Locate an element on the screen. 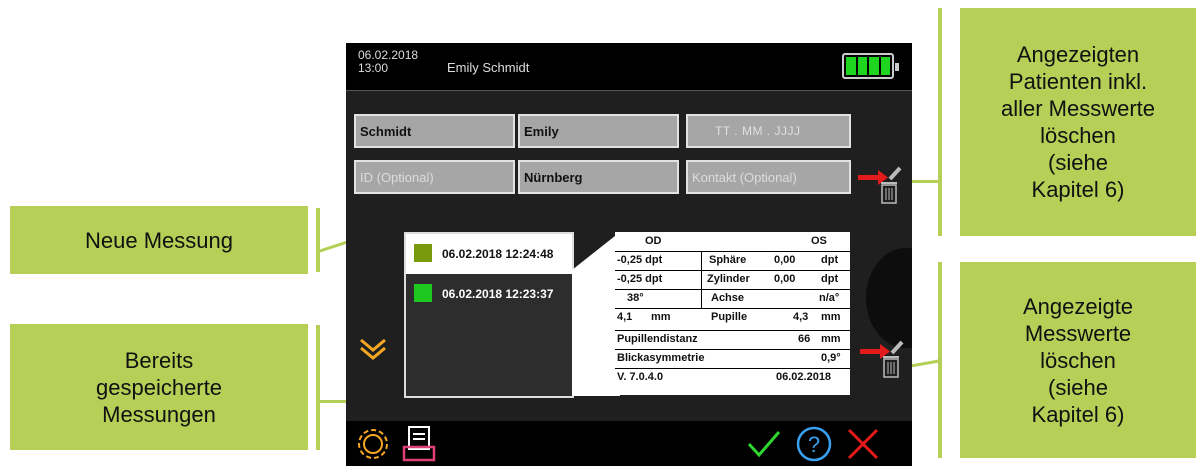 The width and height of the screenshot is (1203, 466). table-cell: 4,3 is located at coordinates (801, 317).